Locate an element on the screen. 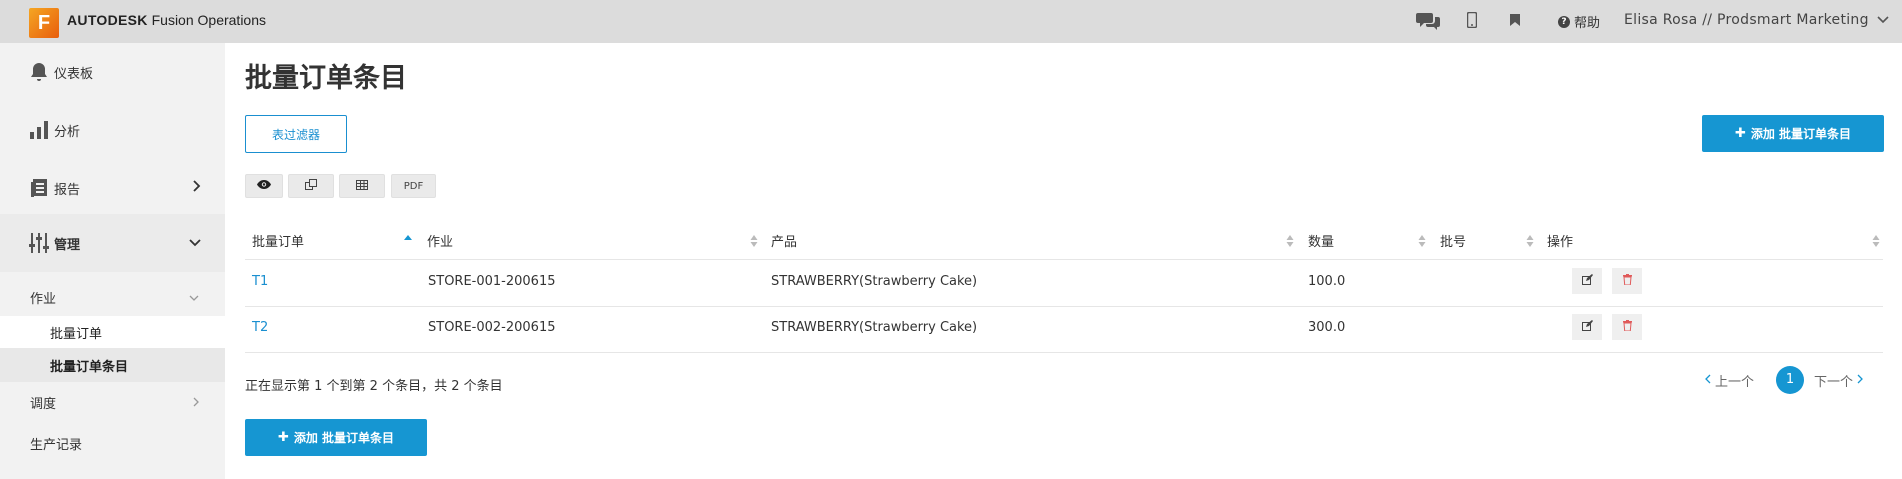 The width and height of the screenshot is (1902, 479). add-batch-order-item-button-bottom: ✚ 添加 批量订单条目 is located at coordinates (336, 437).